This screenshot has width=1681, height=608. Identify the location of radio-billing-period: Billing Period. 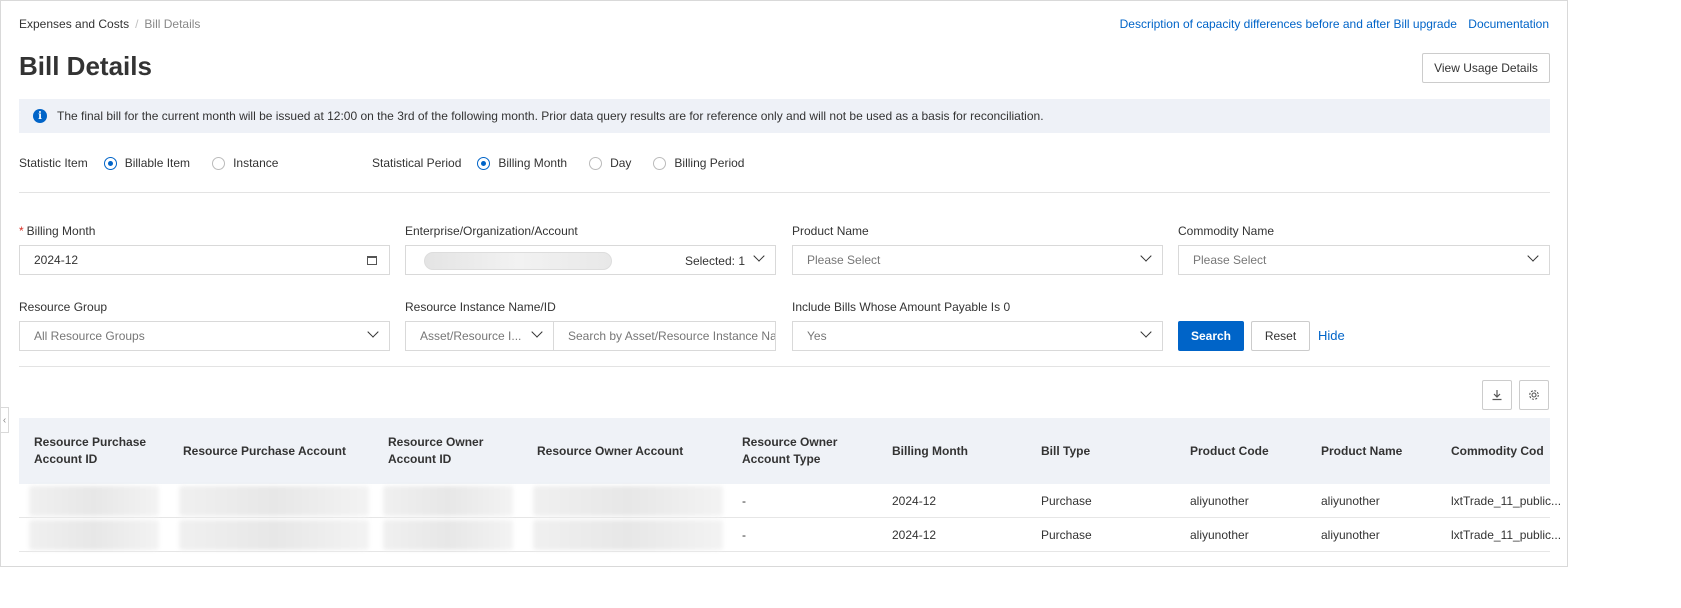
(698, 163).